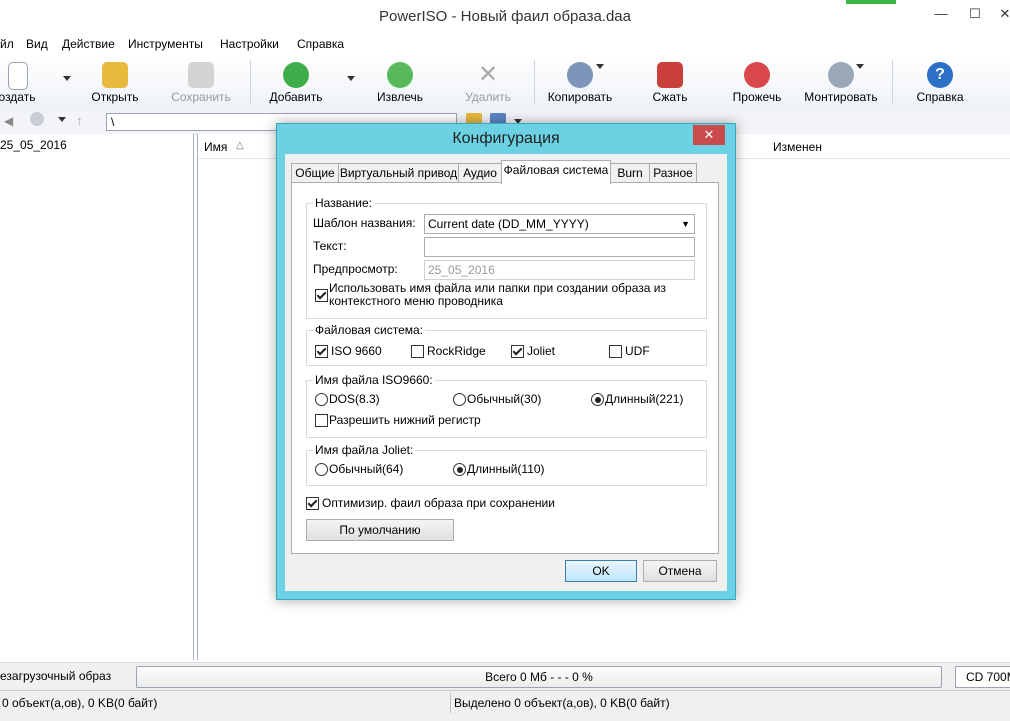 The image size is (1010, 721). I want to click on add-dropdown-arrow, so click(351, 78).